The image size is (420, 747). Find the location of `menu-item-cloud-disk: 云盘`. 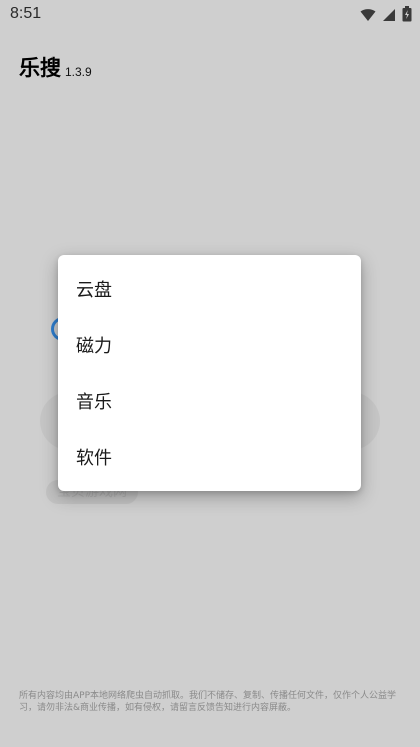

menu-item-cloud-disk: 云盘 is located at coordinates (209, 289).